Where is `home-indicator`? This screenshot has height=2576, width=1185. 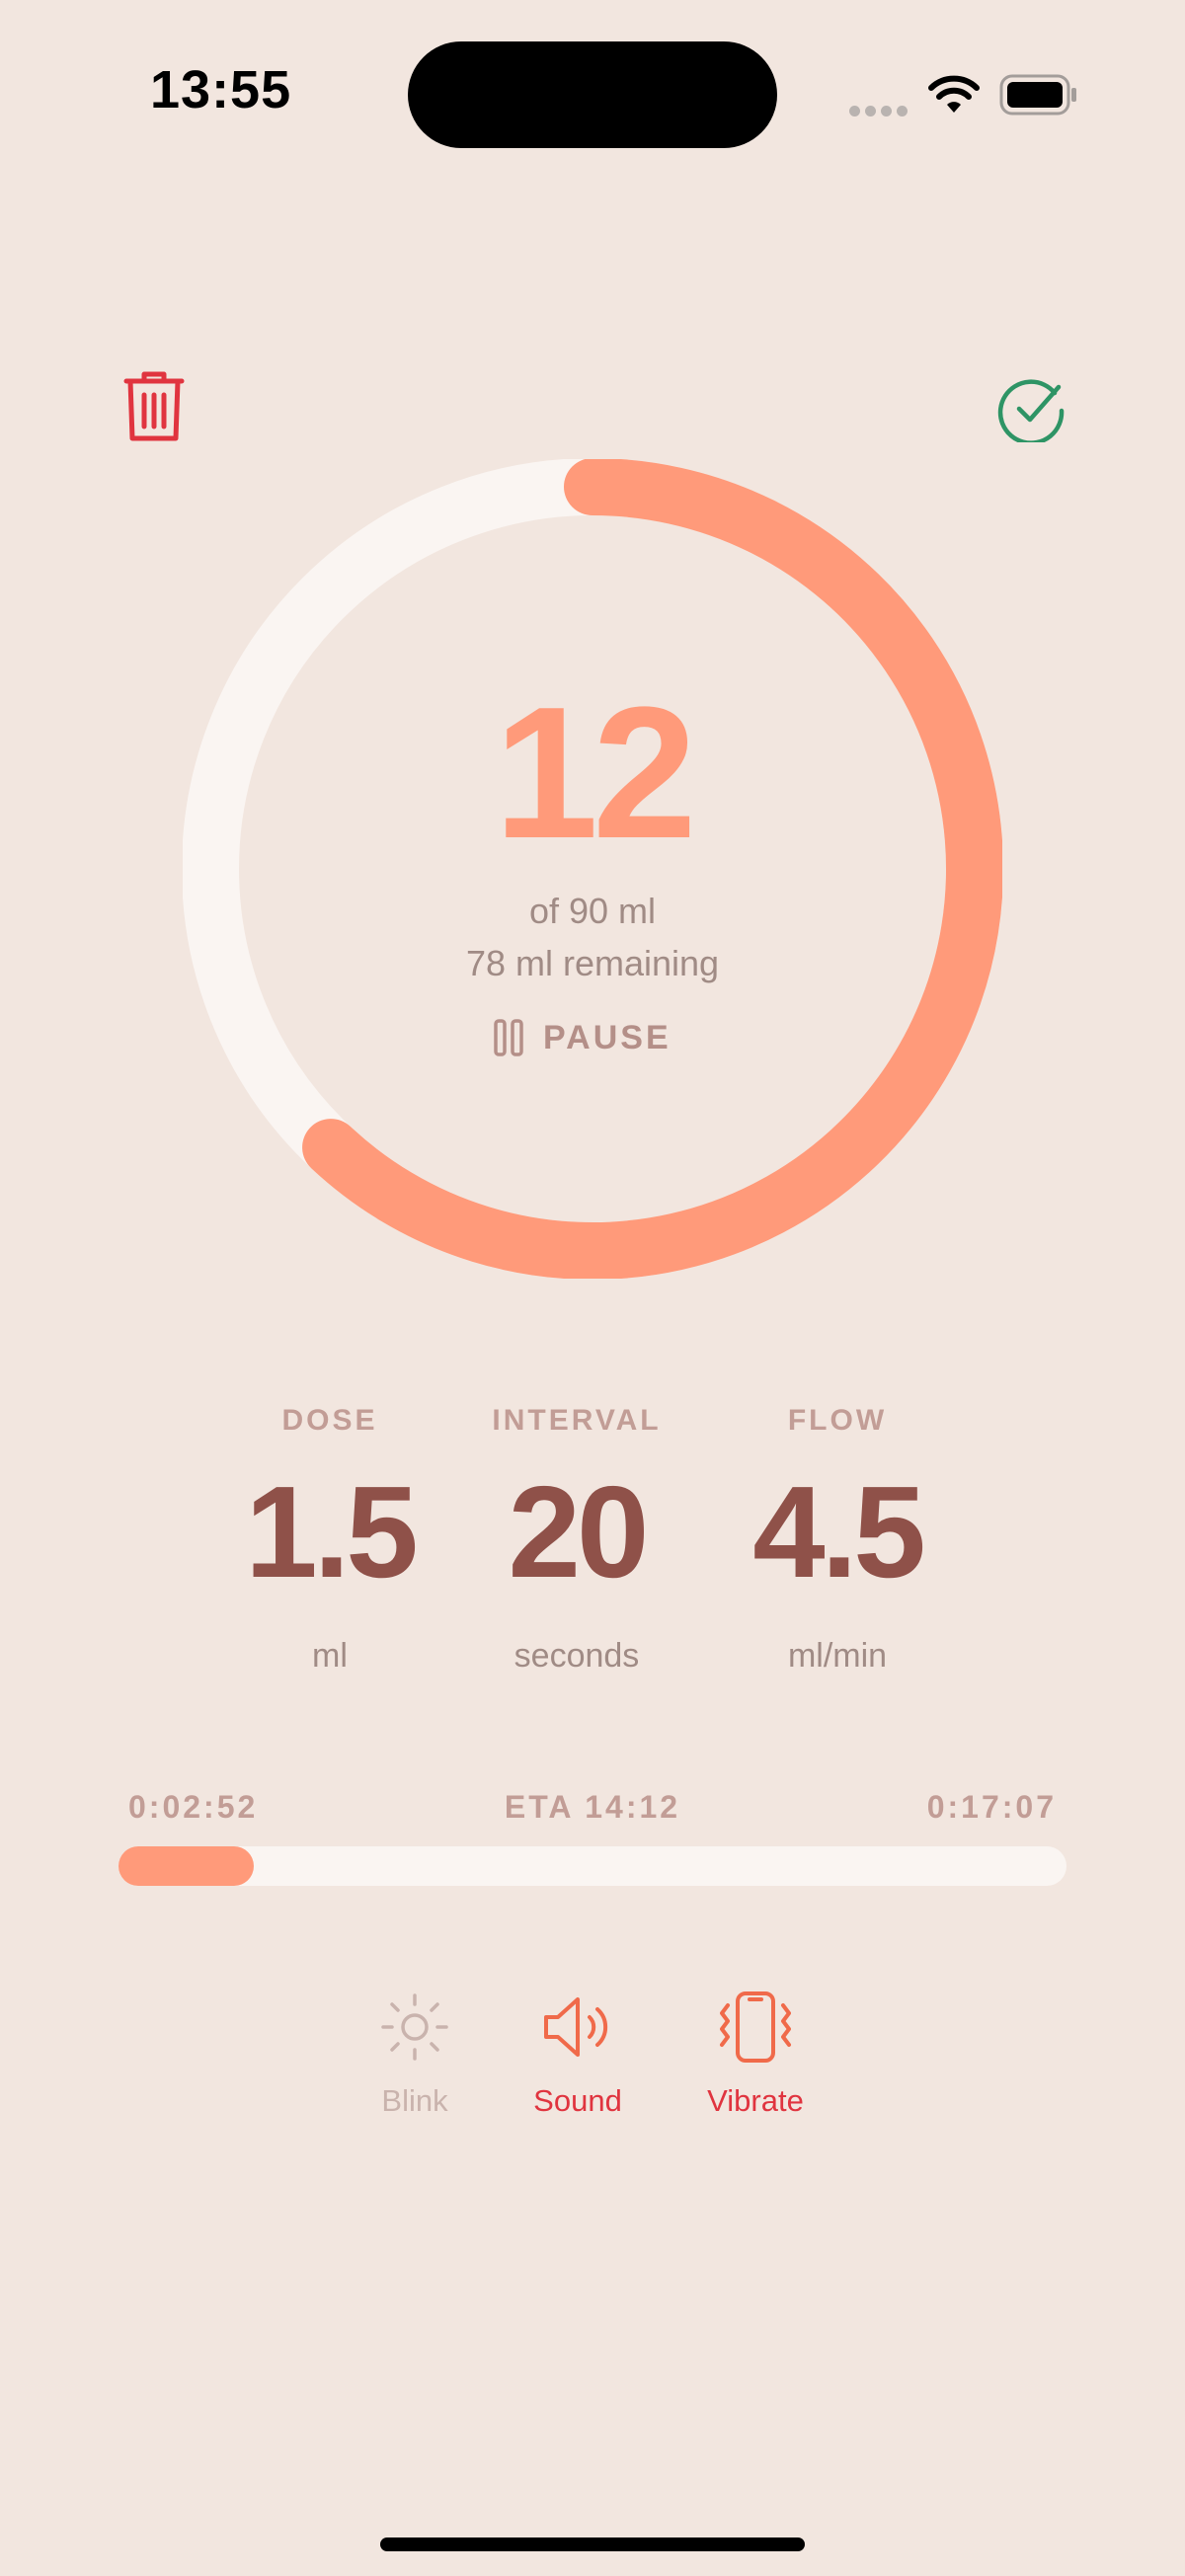 home-indicator is located at coordinates (592, 2544).